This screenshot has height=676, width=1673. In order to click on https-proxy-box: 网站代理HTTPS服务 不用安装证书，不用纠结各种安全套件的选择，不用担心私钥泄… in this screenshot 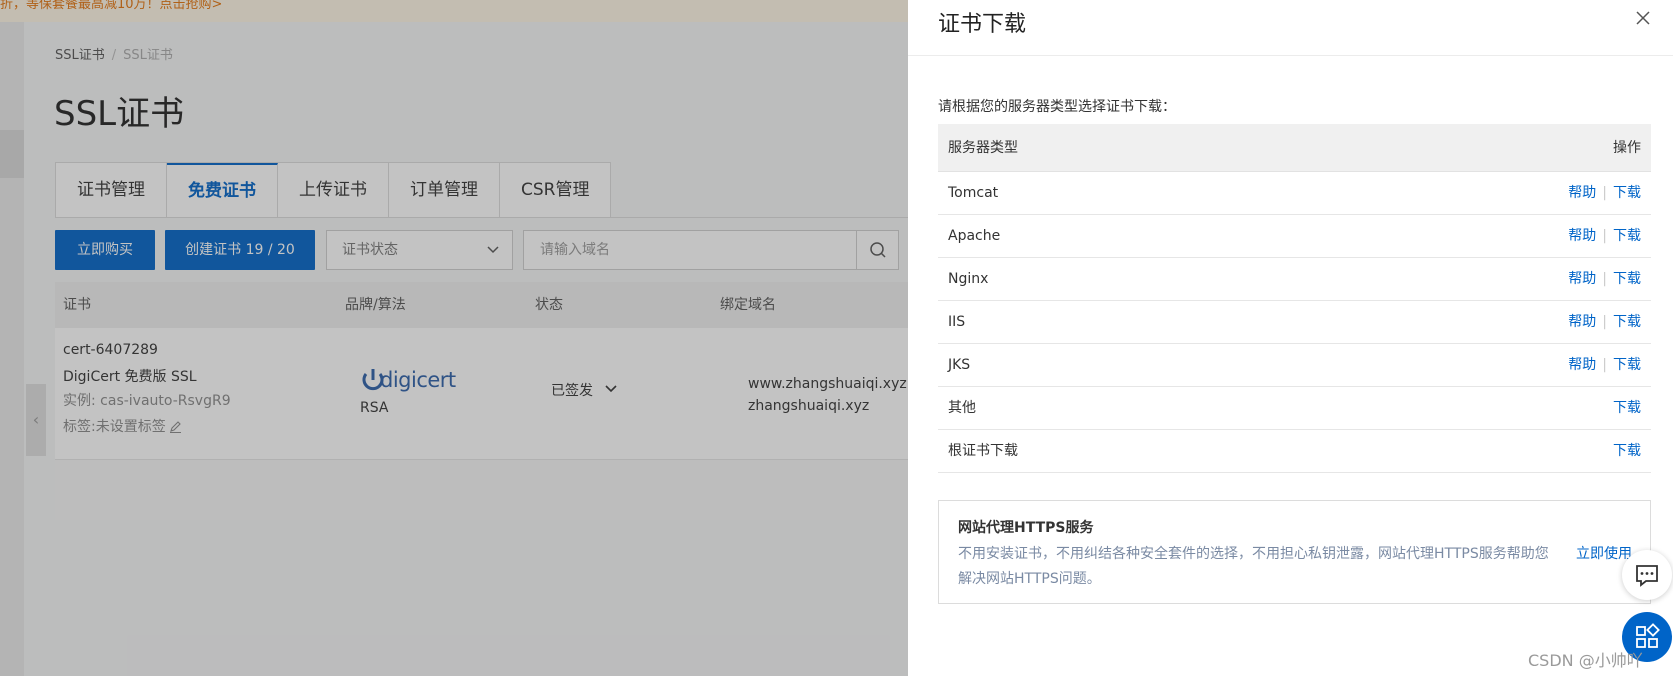, I will do `click(1294, 552)`.